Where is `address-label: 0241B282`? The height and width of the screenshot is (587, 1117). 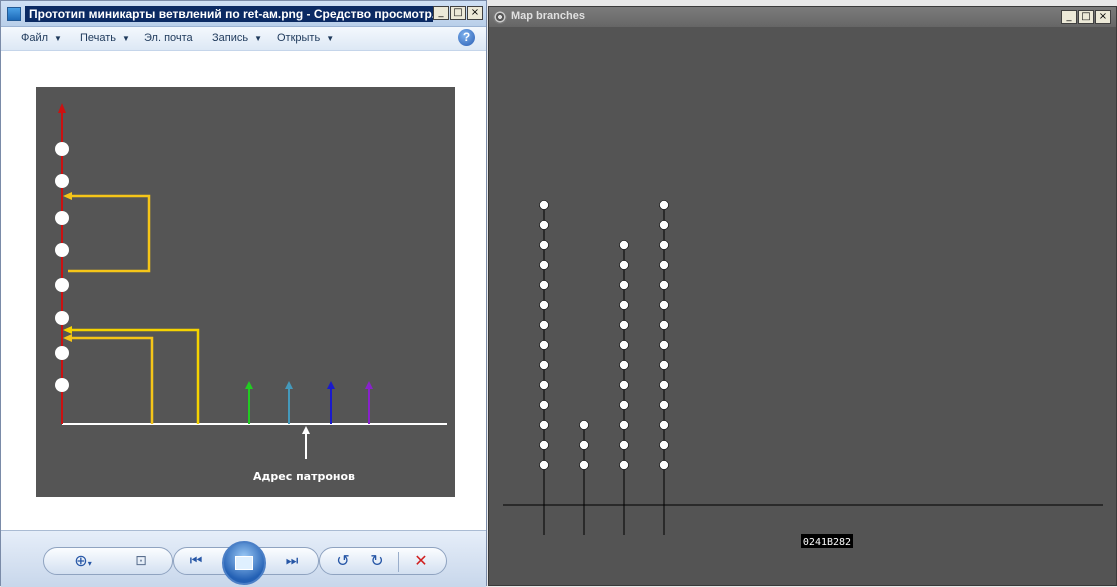 address-label: 0241B282 is located at coordinates (827, 542).